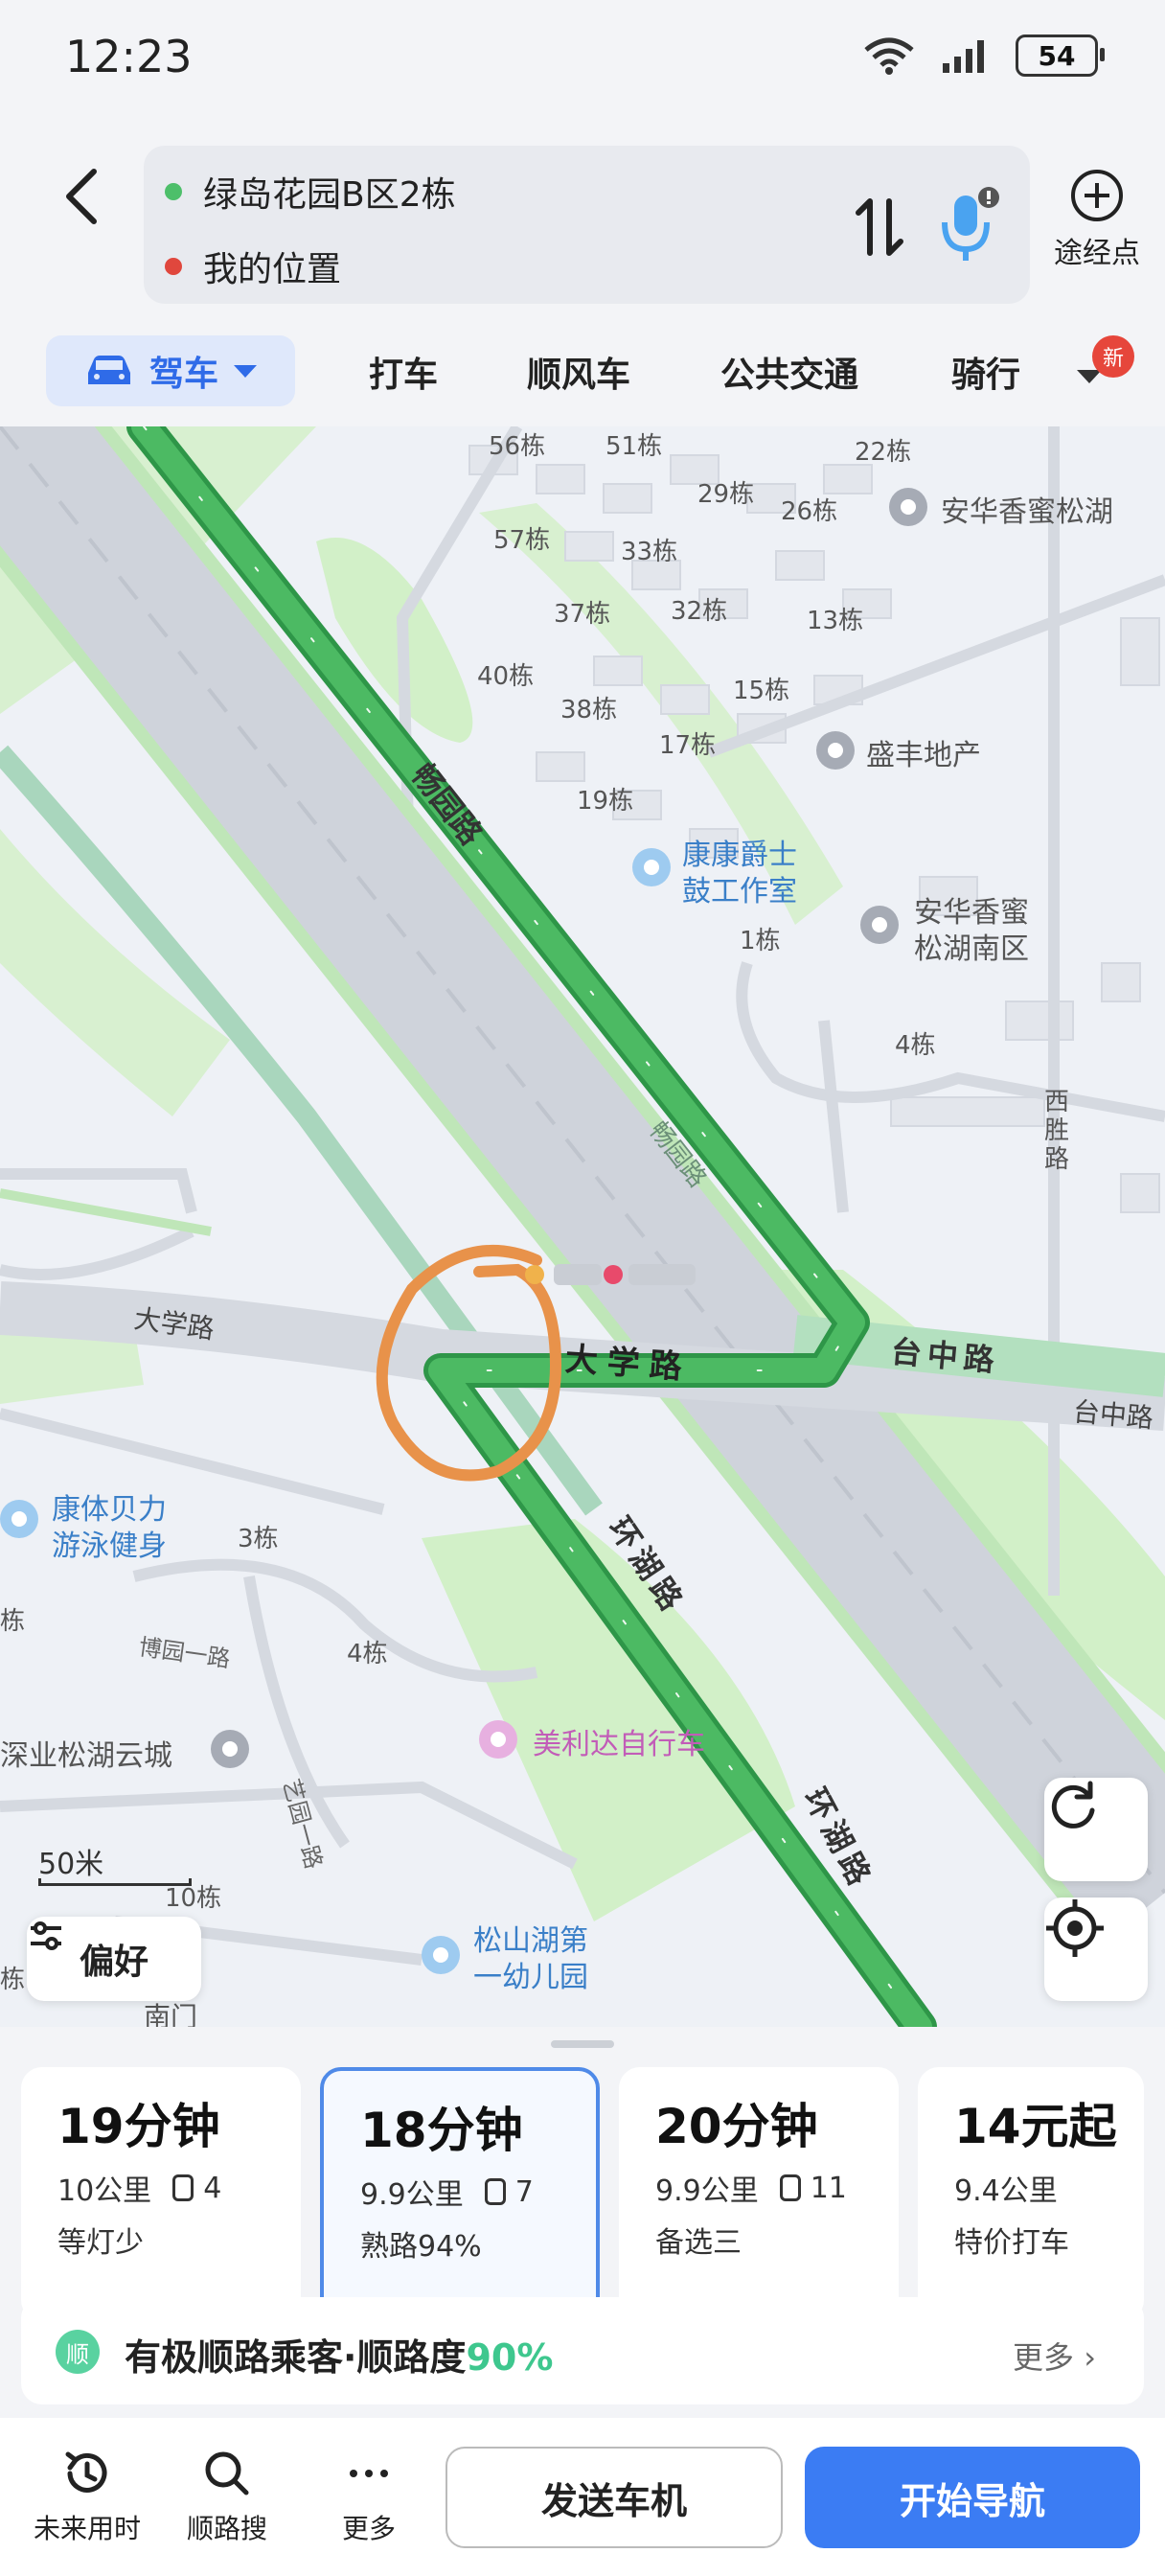 The width and height of the screenshot is (1165, 2576). I want to click on map-scale: 50米, so click(71, 1864).